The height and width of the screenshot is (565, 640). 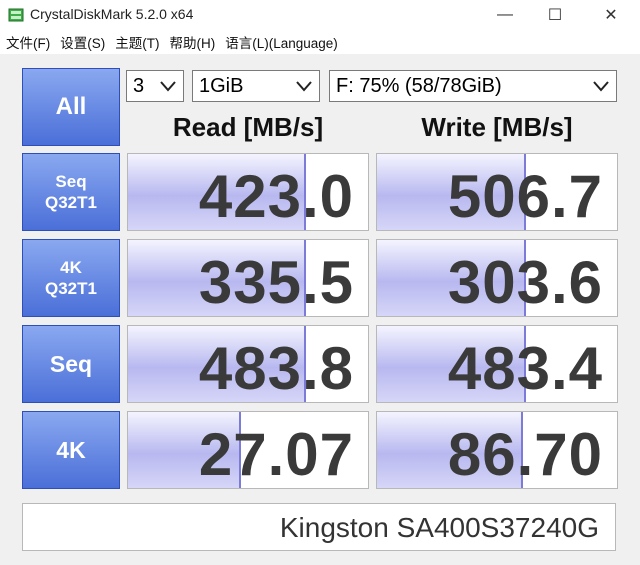 I want to click on menu-bar: 文件(F) 设置(S) 主题(T) 帮助(H) 语言(L)(Language), so click(x=320, y=42).